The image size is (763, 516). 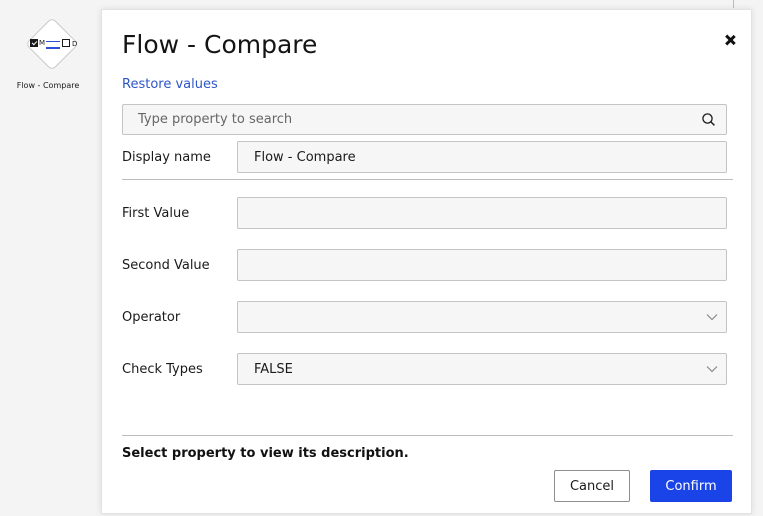 What do you see at coordinates (730, 40) in the screenshot?
I see `close-icon` at bounding box center [730, 40].